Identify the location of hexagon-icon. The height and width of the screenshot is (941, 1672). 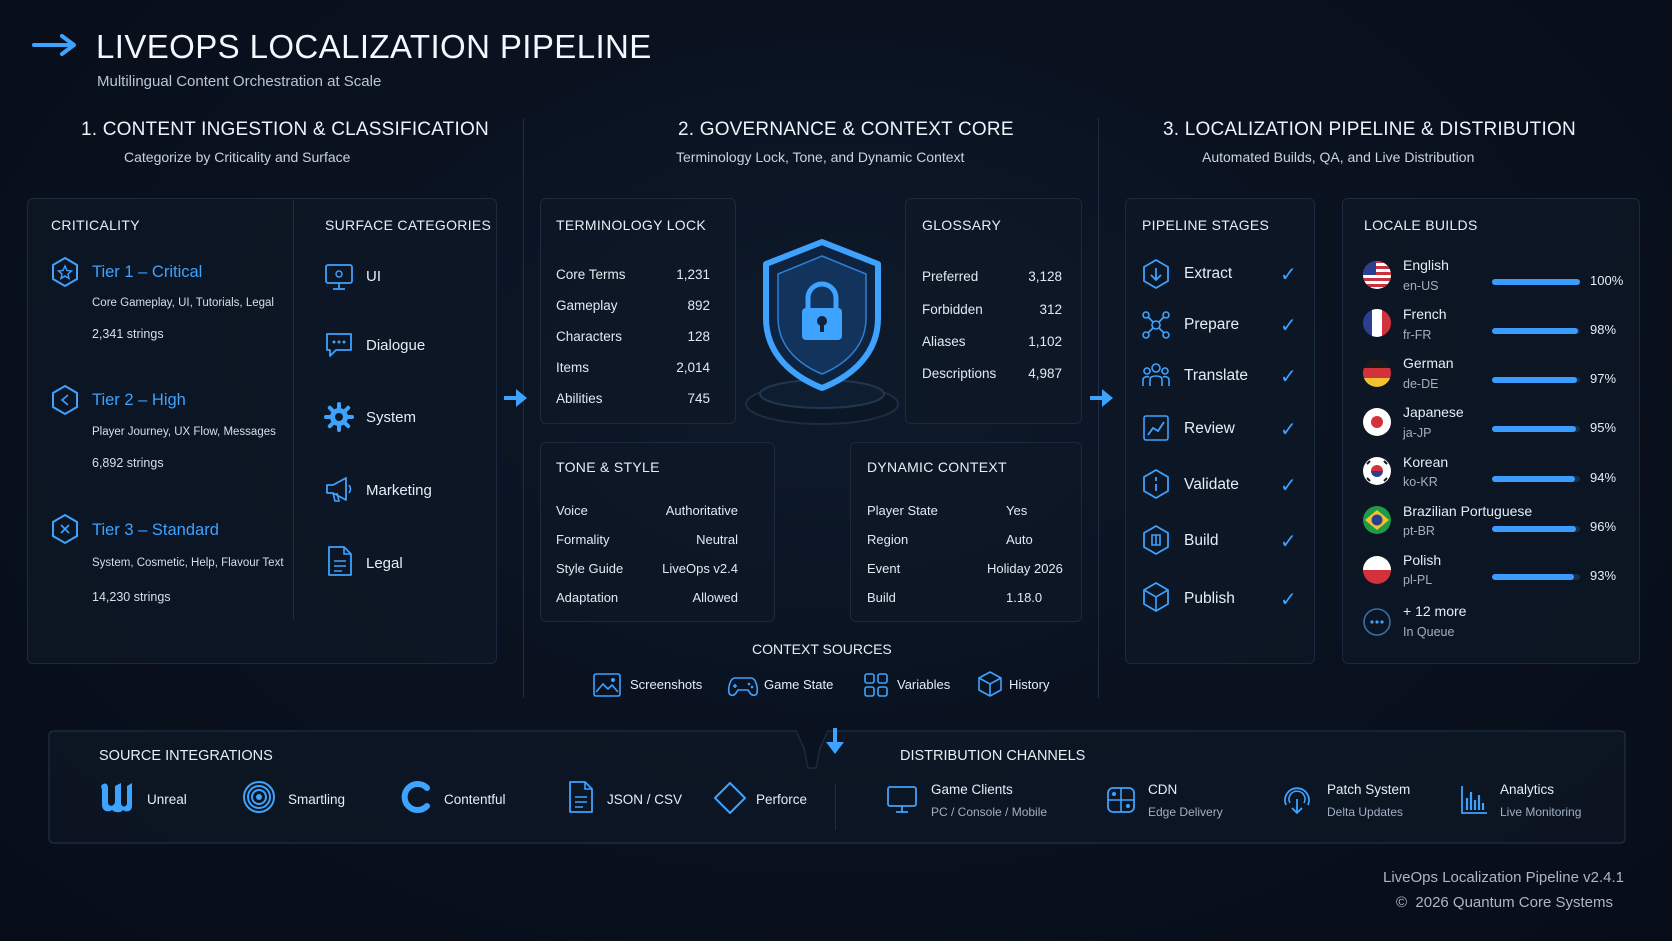
(65, 529).